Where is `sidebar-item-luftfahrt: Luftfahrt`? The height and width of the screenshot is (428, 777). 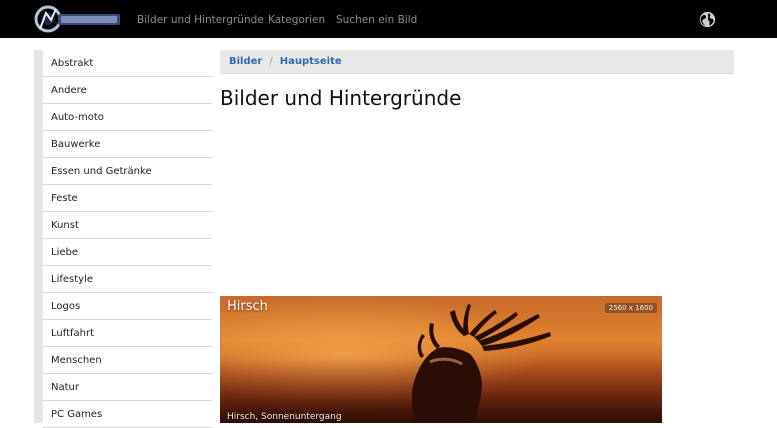
sidebar-item-luftfahrt: Luftfahrt is located at coordinates (127, 333).